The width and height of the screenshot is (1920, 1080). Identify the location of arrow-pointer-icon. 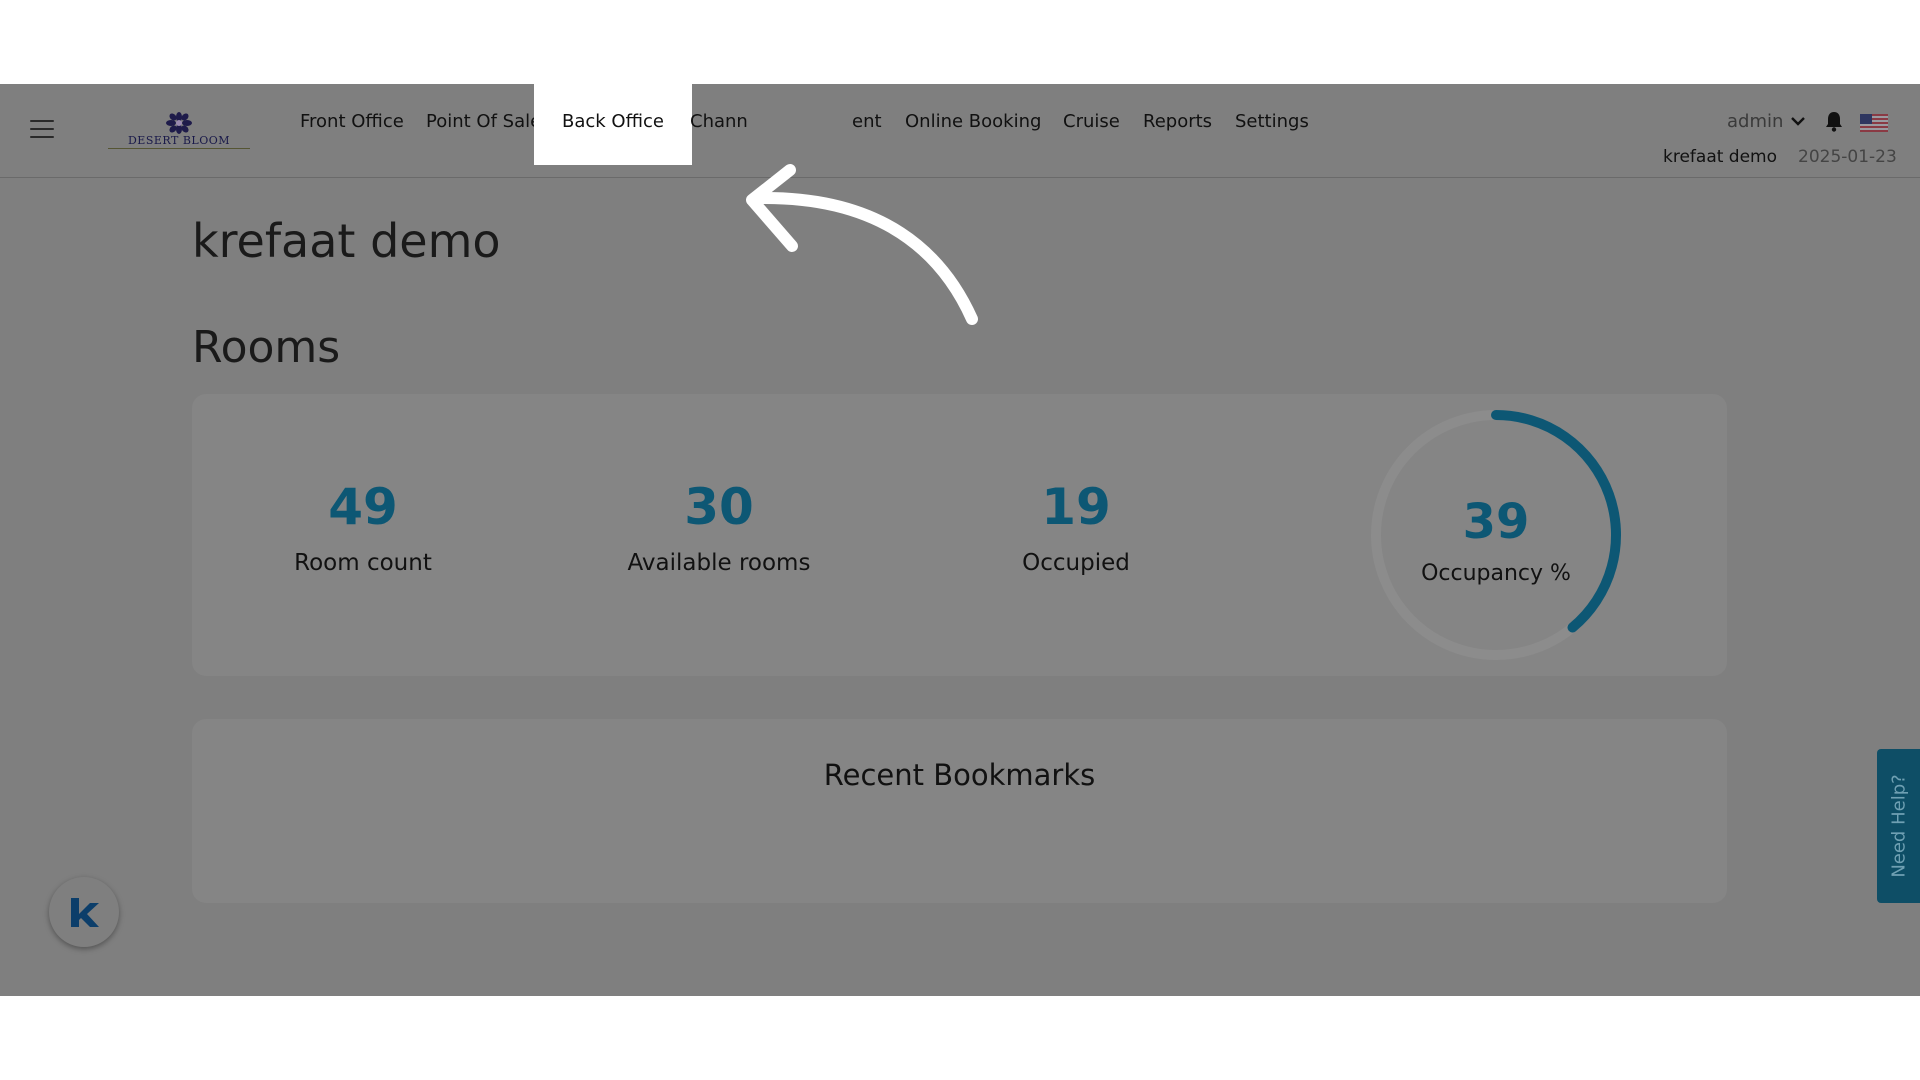
(862, 244).